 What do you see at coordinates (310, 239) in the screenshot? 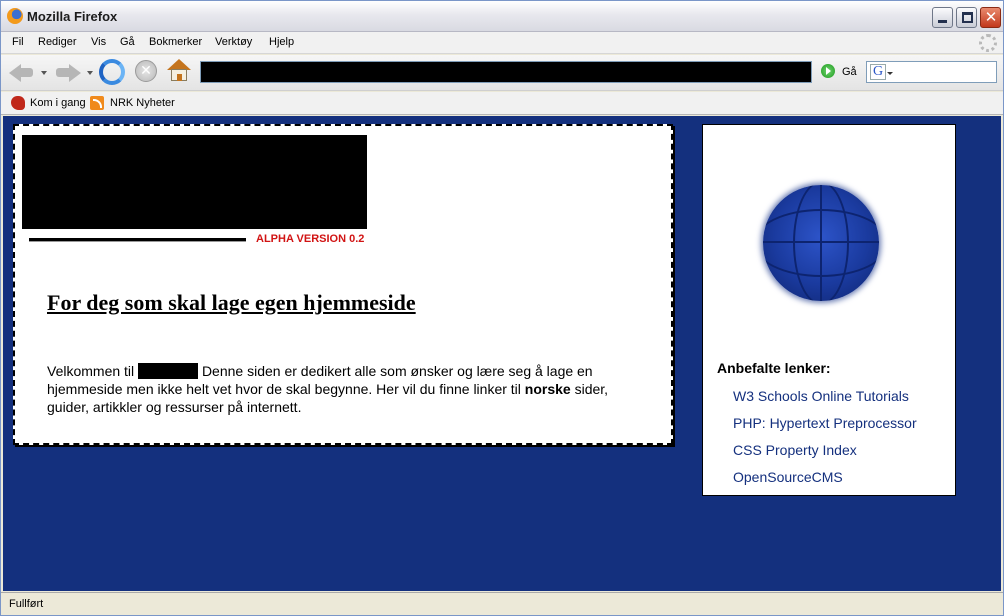
I see `version-label: ALPHA VERSION 0.2` at bounding box center [310, 239].